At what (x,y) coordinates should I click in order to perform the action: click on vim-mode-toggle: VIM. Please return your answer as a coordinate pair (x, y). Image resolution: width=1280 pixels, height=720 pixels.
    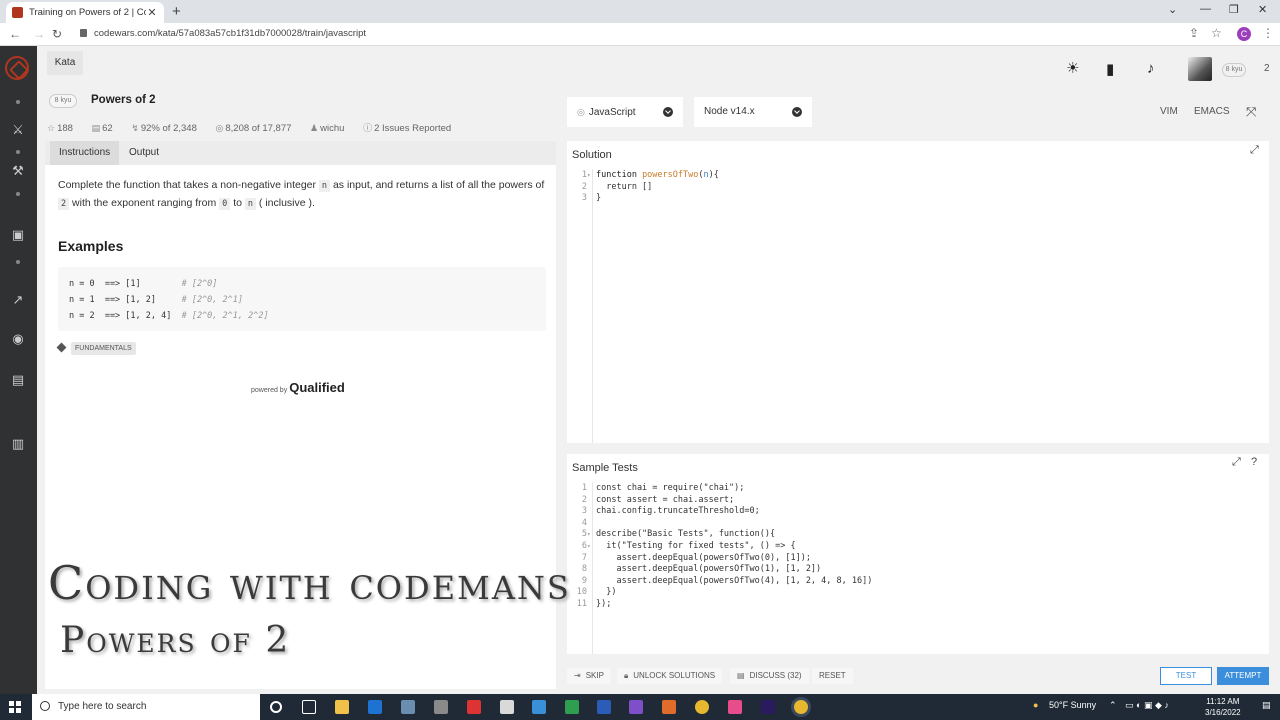
    Looking at the image, I should click on (1169, 111).